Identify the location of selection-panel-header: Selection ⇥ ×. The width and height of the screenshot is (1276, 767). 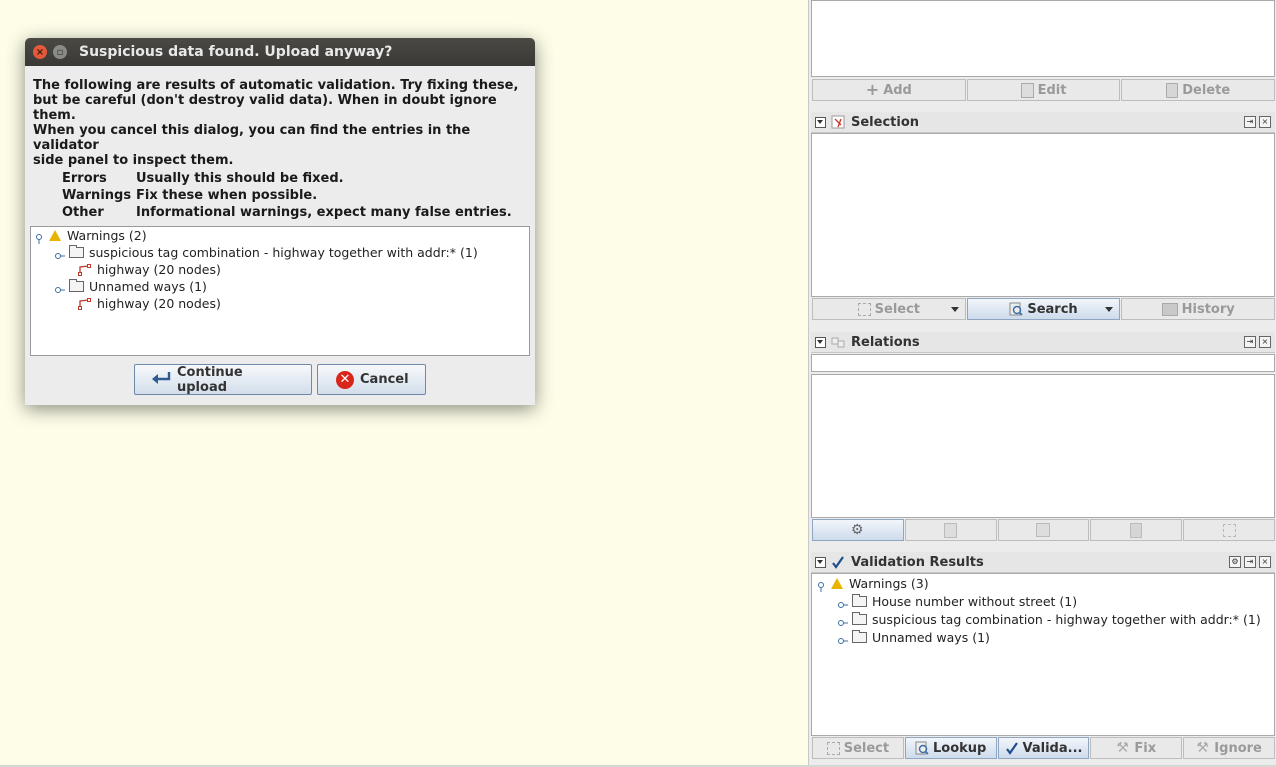
(1043, 122).